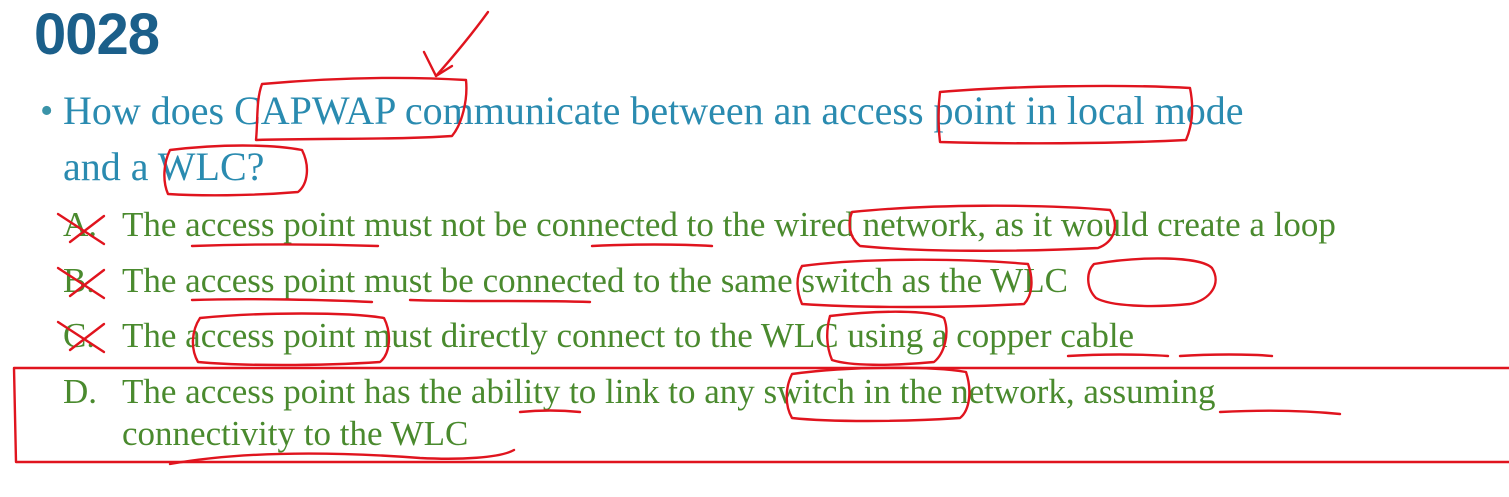  What do you see at coordinates (1152, 282) in the screenshot?
I see `circle-wlc-b` at bounding box center [1152, 282].